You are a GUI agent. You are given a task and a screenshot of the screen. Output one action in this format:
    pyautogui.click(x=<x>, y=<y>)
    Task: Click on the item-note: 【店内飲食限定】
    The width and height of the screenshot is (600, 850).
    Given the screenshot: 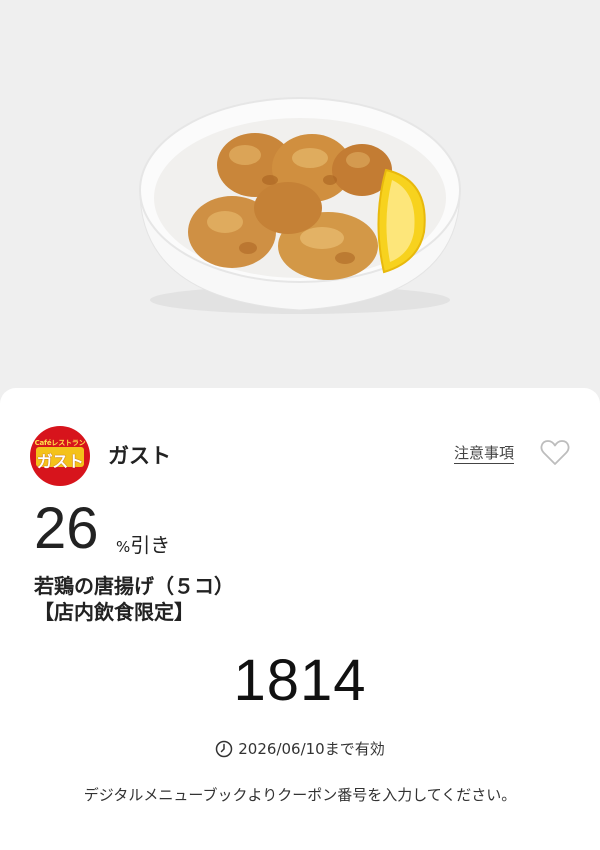 What is the action you would take?
    pyautogui.click(x=114, y=612)
    